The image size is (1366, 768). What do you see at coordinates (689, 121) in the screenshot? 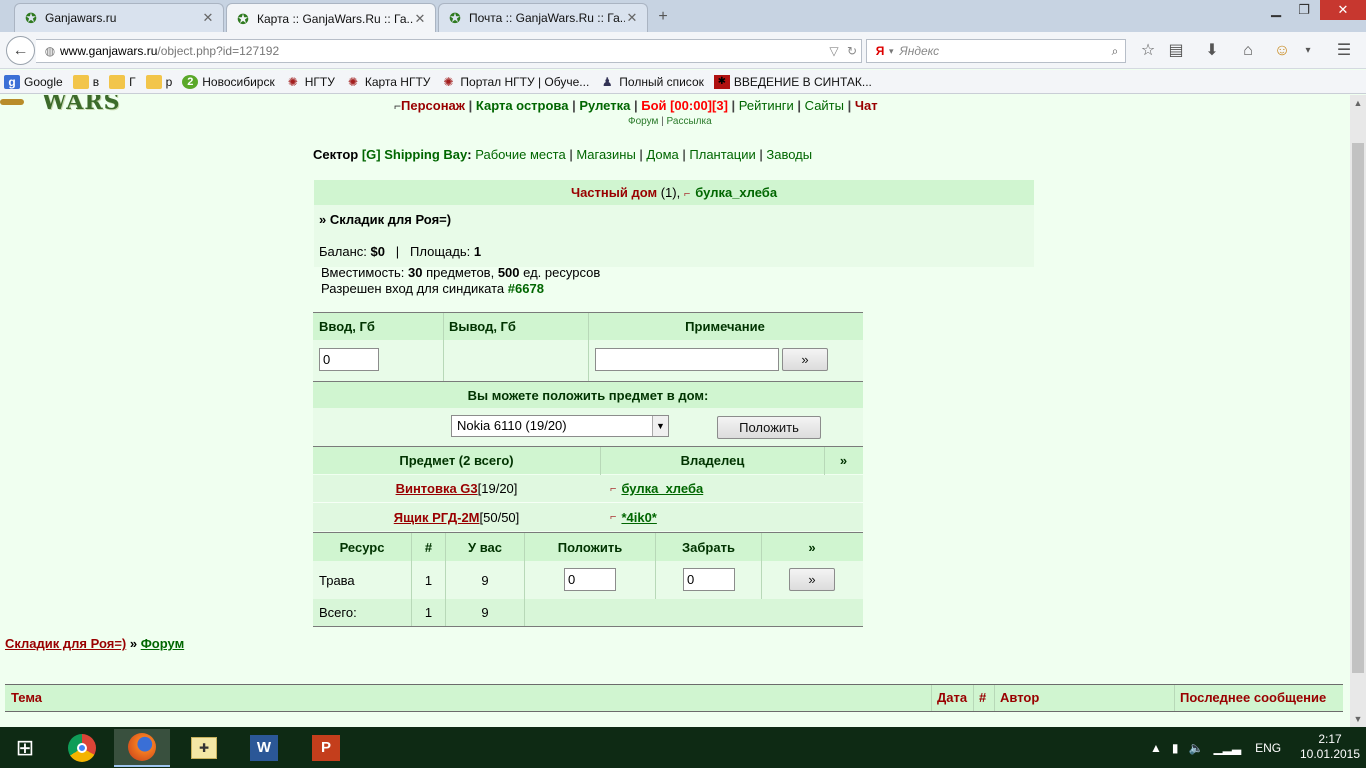
I see `submenu-mailing: Рассылка` at bounding box center [689, 121].